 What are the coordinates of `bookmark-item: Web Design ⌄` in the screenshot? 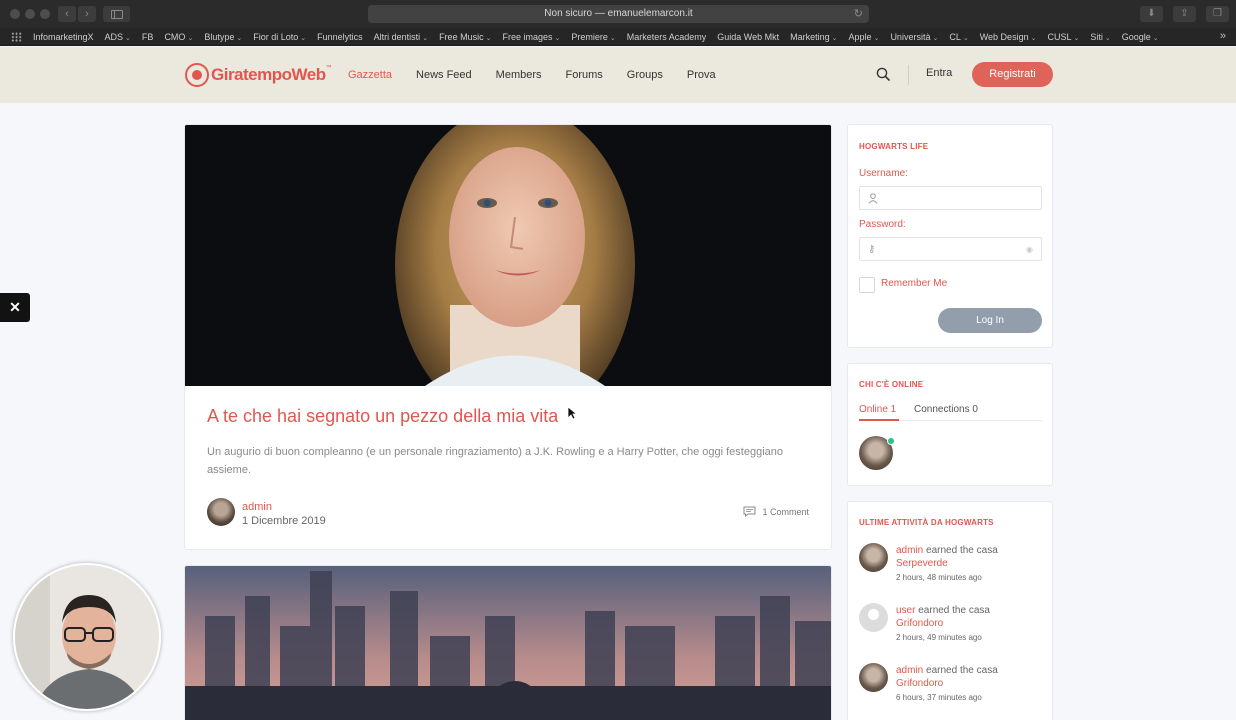 It's located at (1008, 37).